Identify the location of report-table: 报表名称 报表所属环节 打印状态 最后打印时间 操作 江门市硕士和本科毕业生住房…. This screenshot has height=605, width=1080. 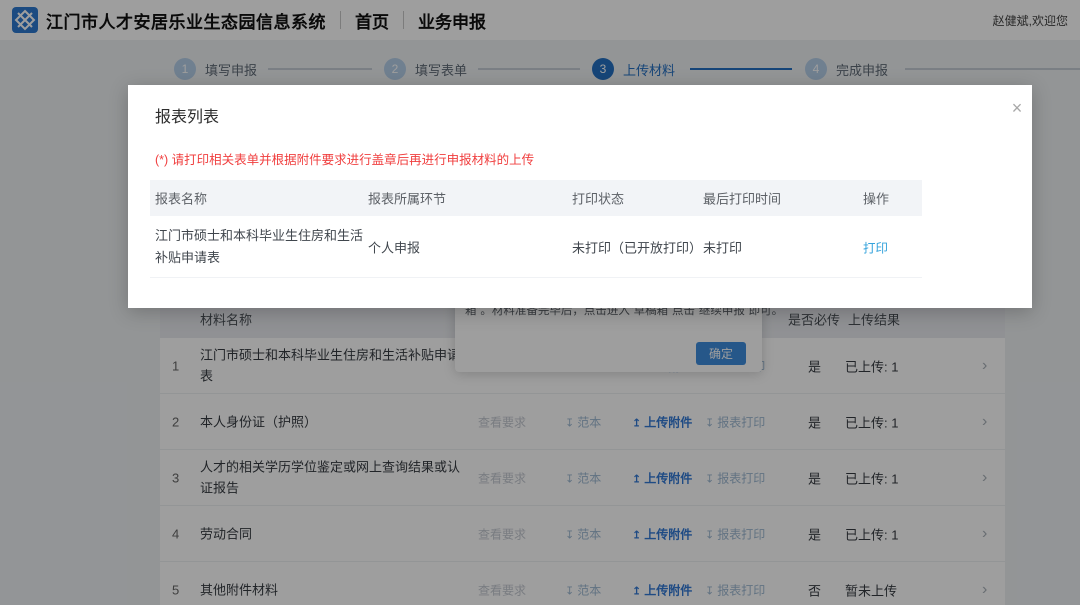
(536, 229).